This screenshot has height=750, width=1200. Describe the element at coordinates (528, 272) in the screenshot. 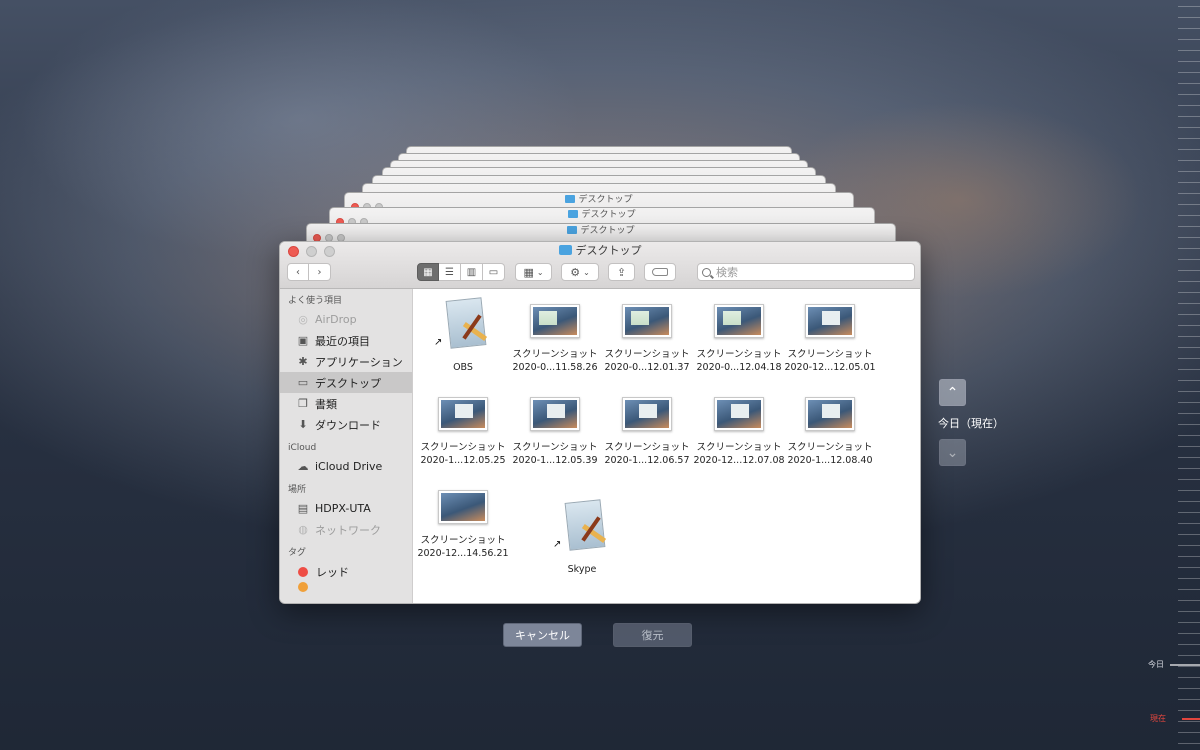

I see `group-grid-icon: ▦` at that location.